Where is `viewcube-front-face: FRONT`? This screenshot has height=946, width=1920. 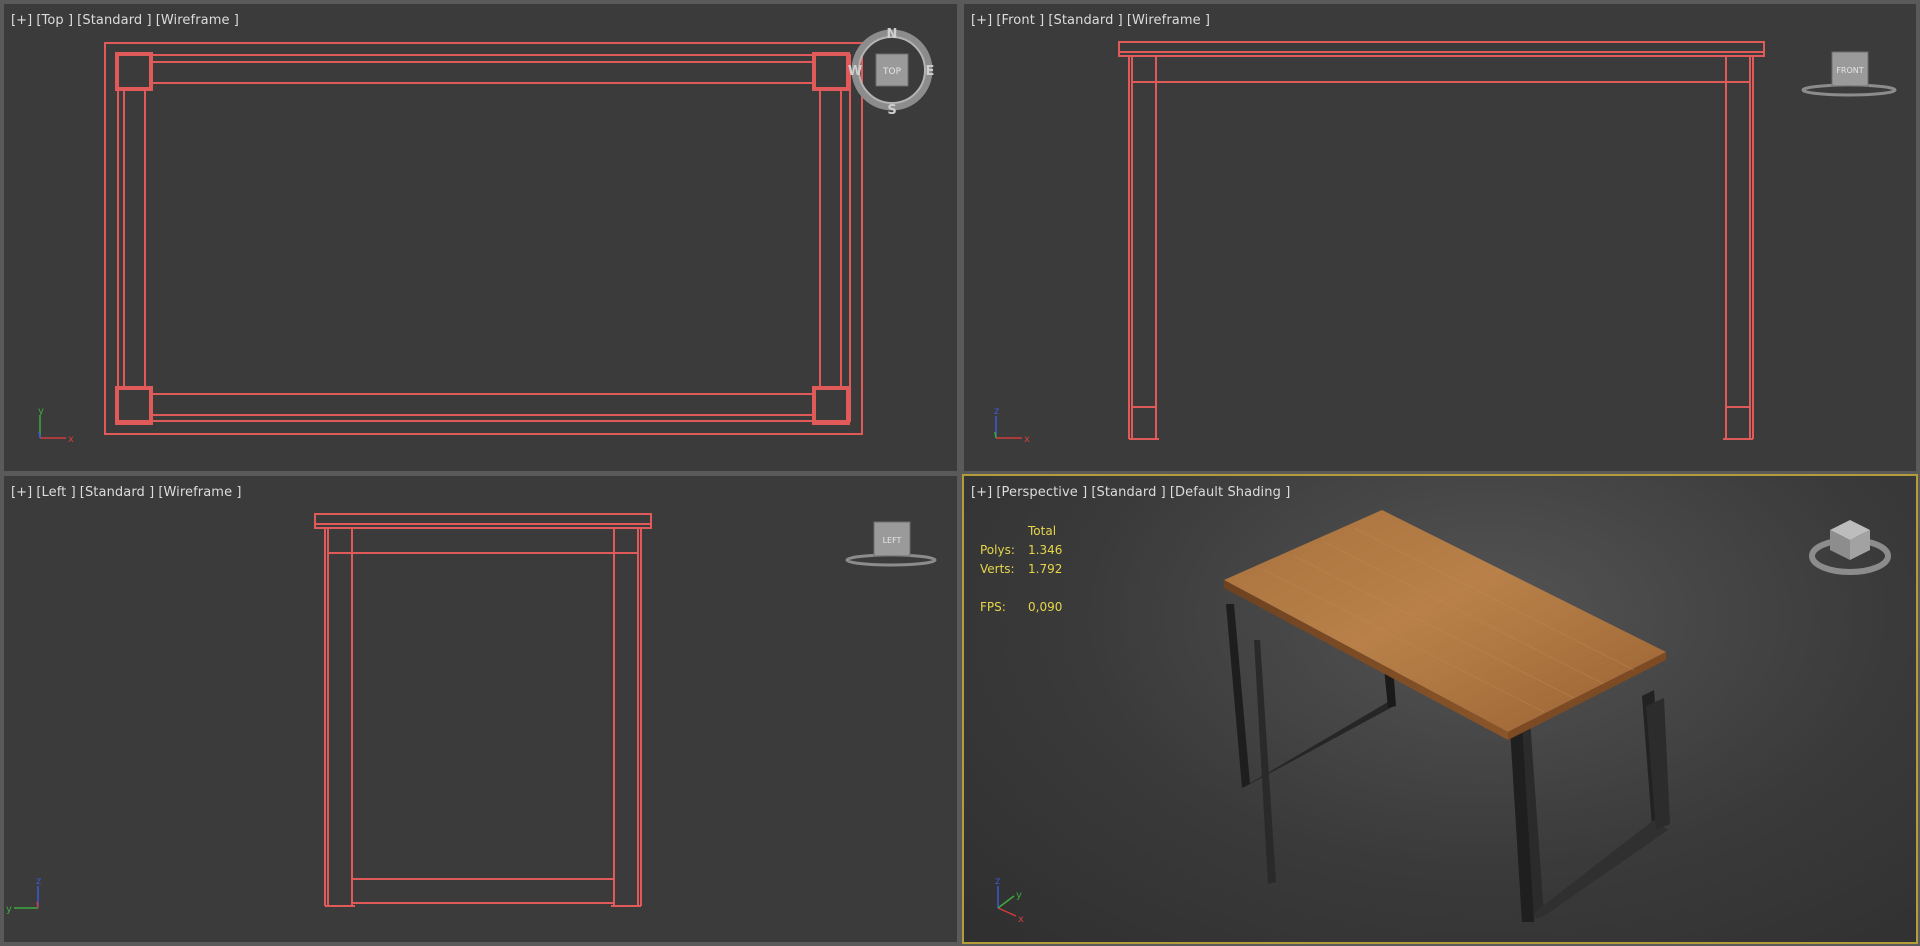
viewcube-front-face: FRONT is located at coordinates (1849, 70).